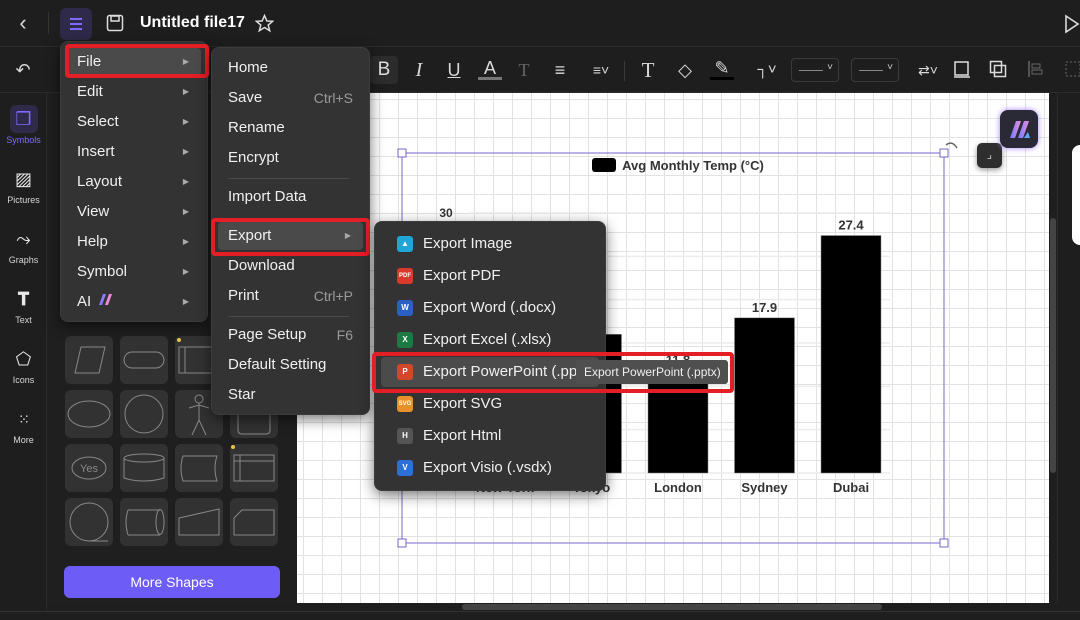  Describe the element at coordinates (490, 244) in the screenshot. I see `menu-item-export-image: ▲ Export Image` at that location.